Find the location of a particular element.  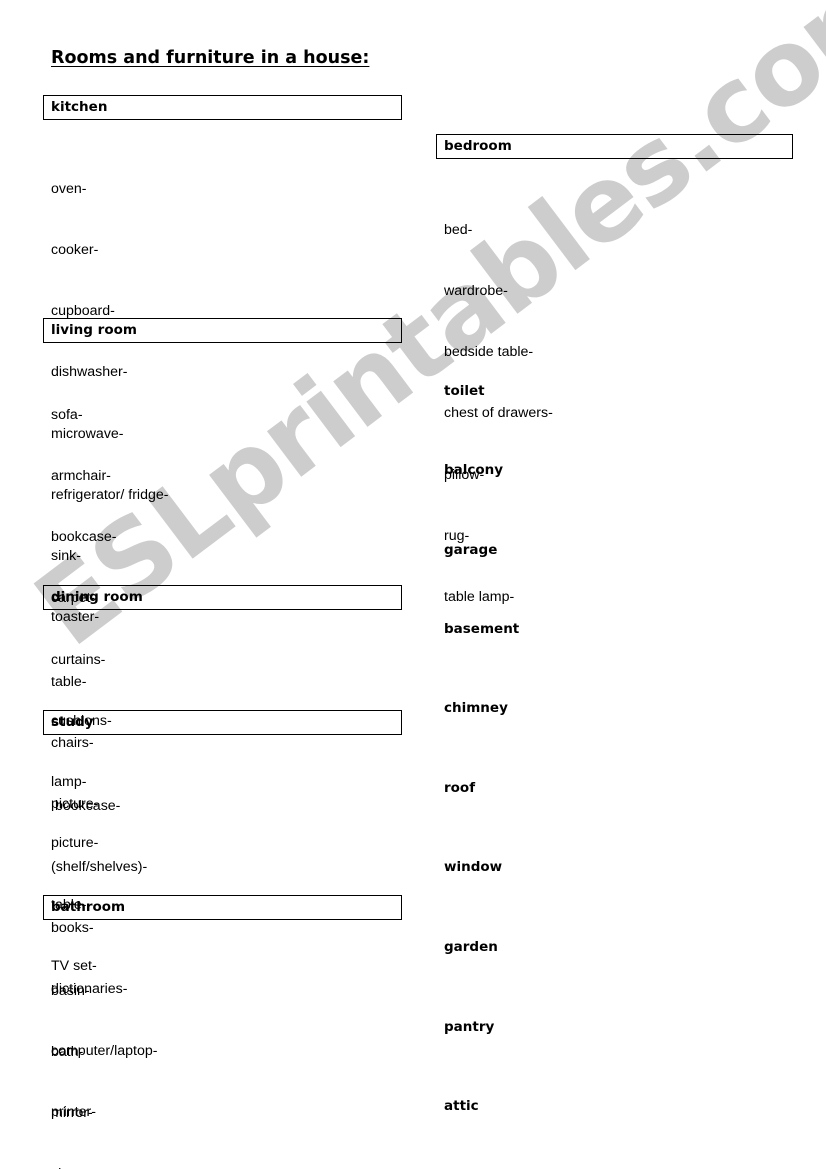

list-item: table lamp- is located at coordinates (479, 597).